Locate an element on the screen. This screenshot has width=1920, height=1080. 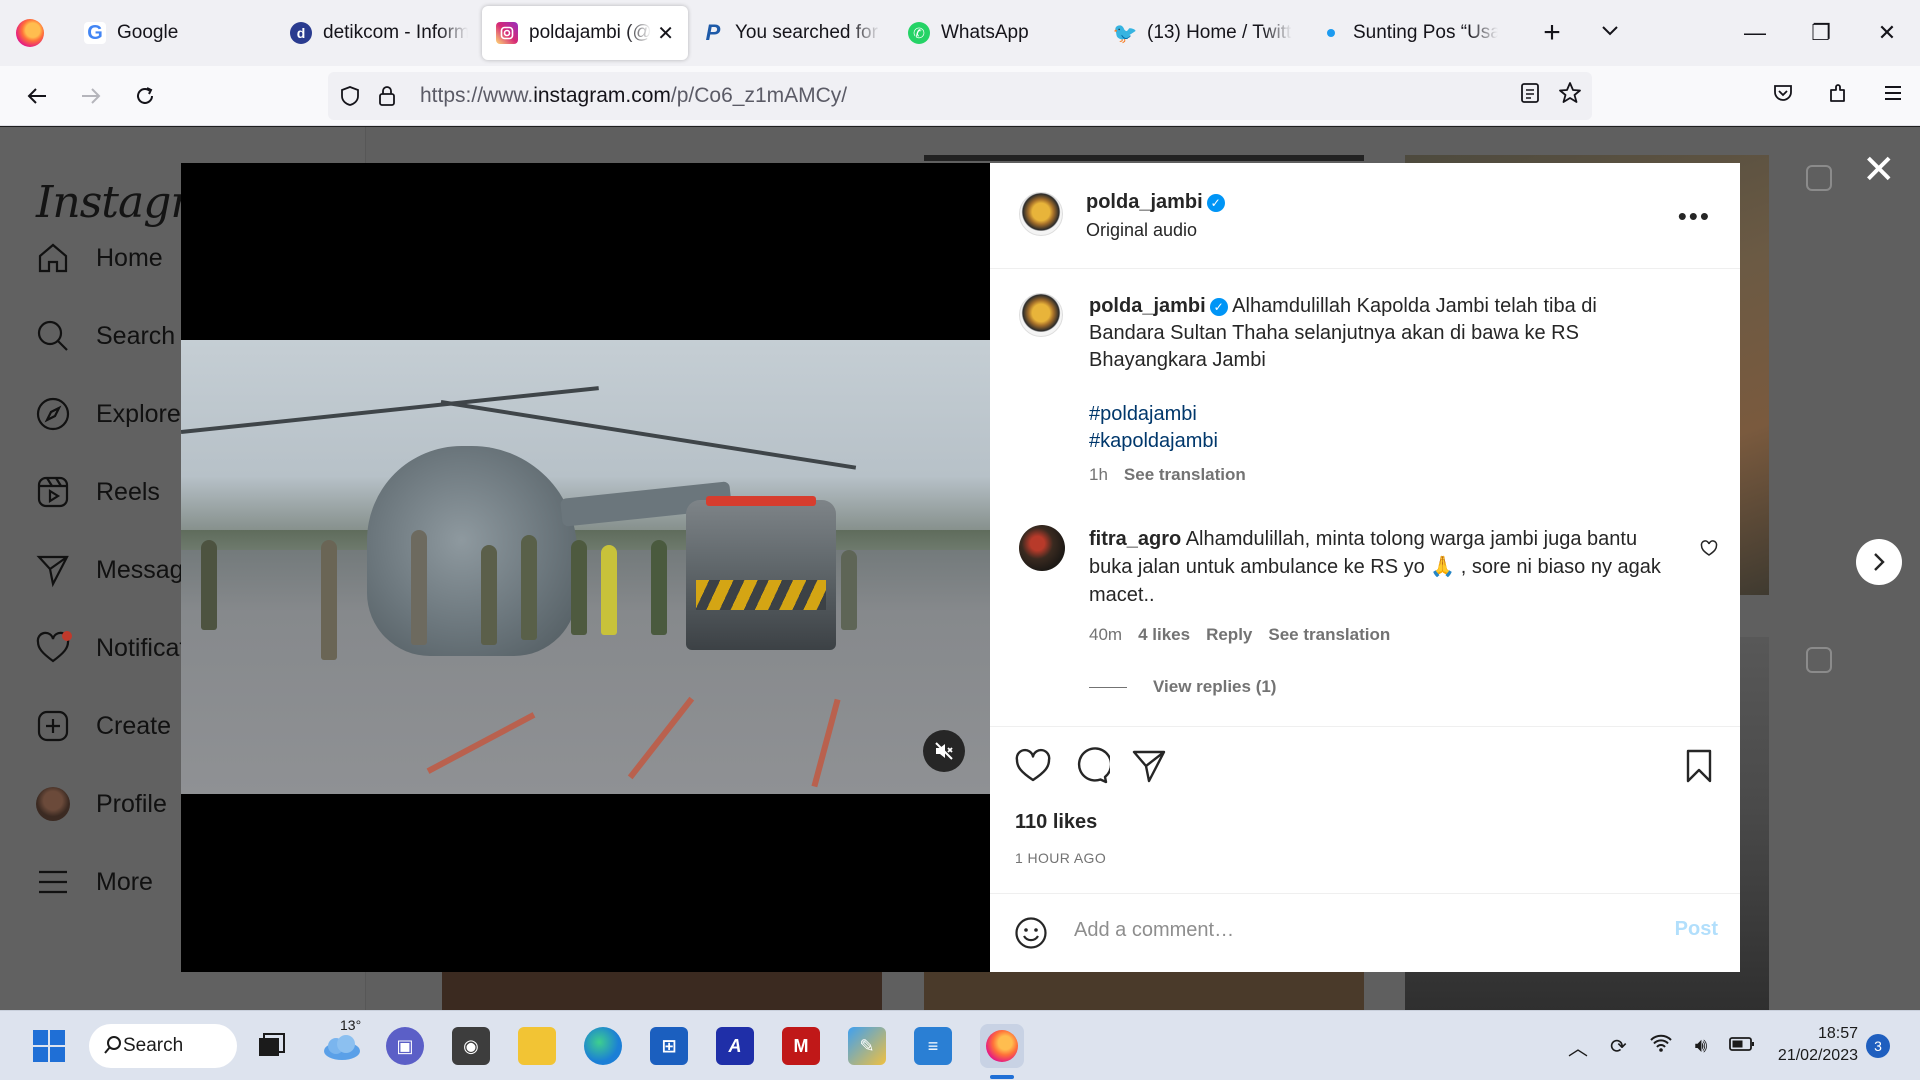
more-options-icon: ••• is located at coordinates (1694, 216).